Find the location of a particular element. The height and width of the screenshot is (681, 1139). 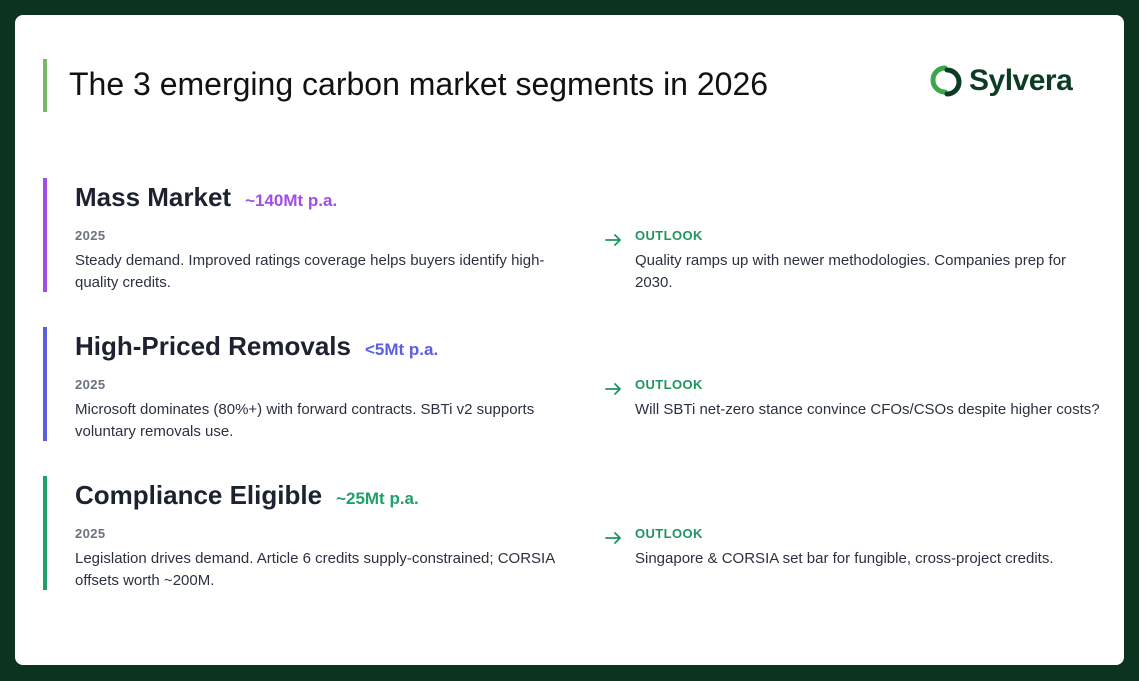

segment-name: Mass Market is located at coordinates (153, 197).